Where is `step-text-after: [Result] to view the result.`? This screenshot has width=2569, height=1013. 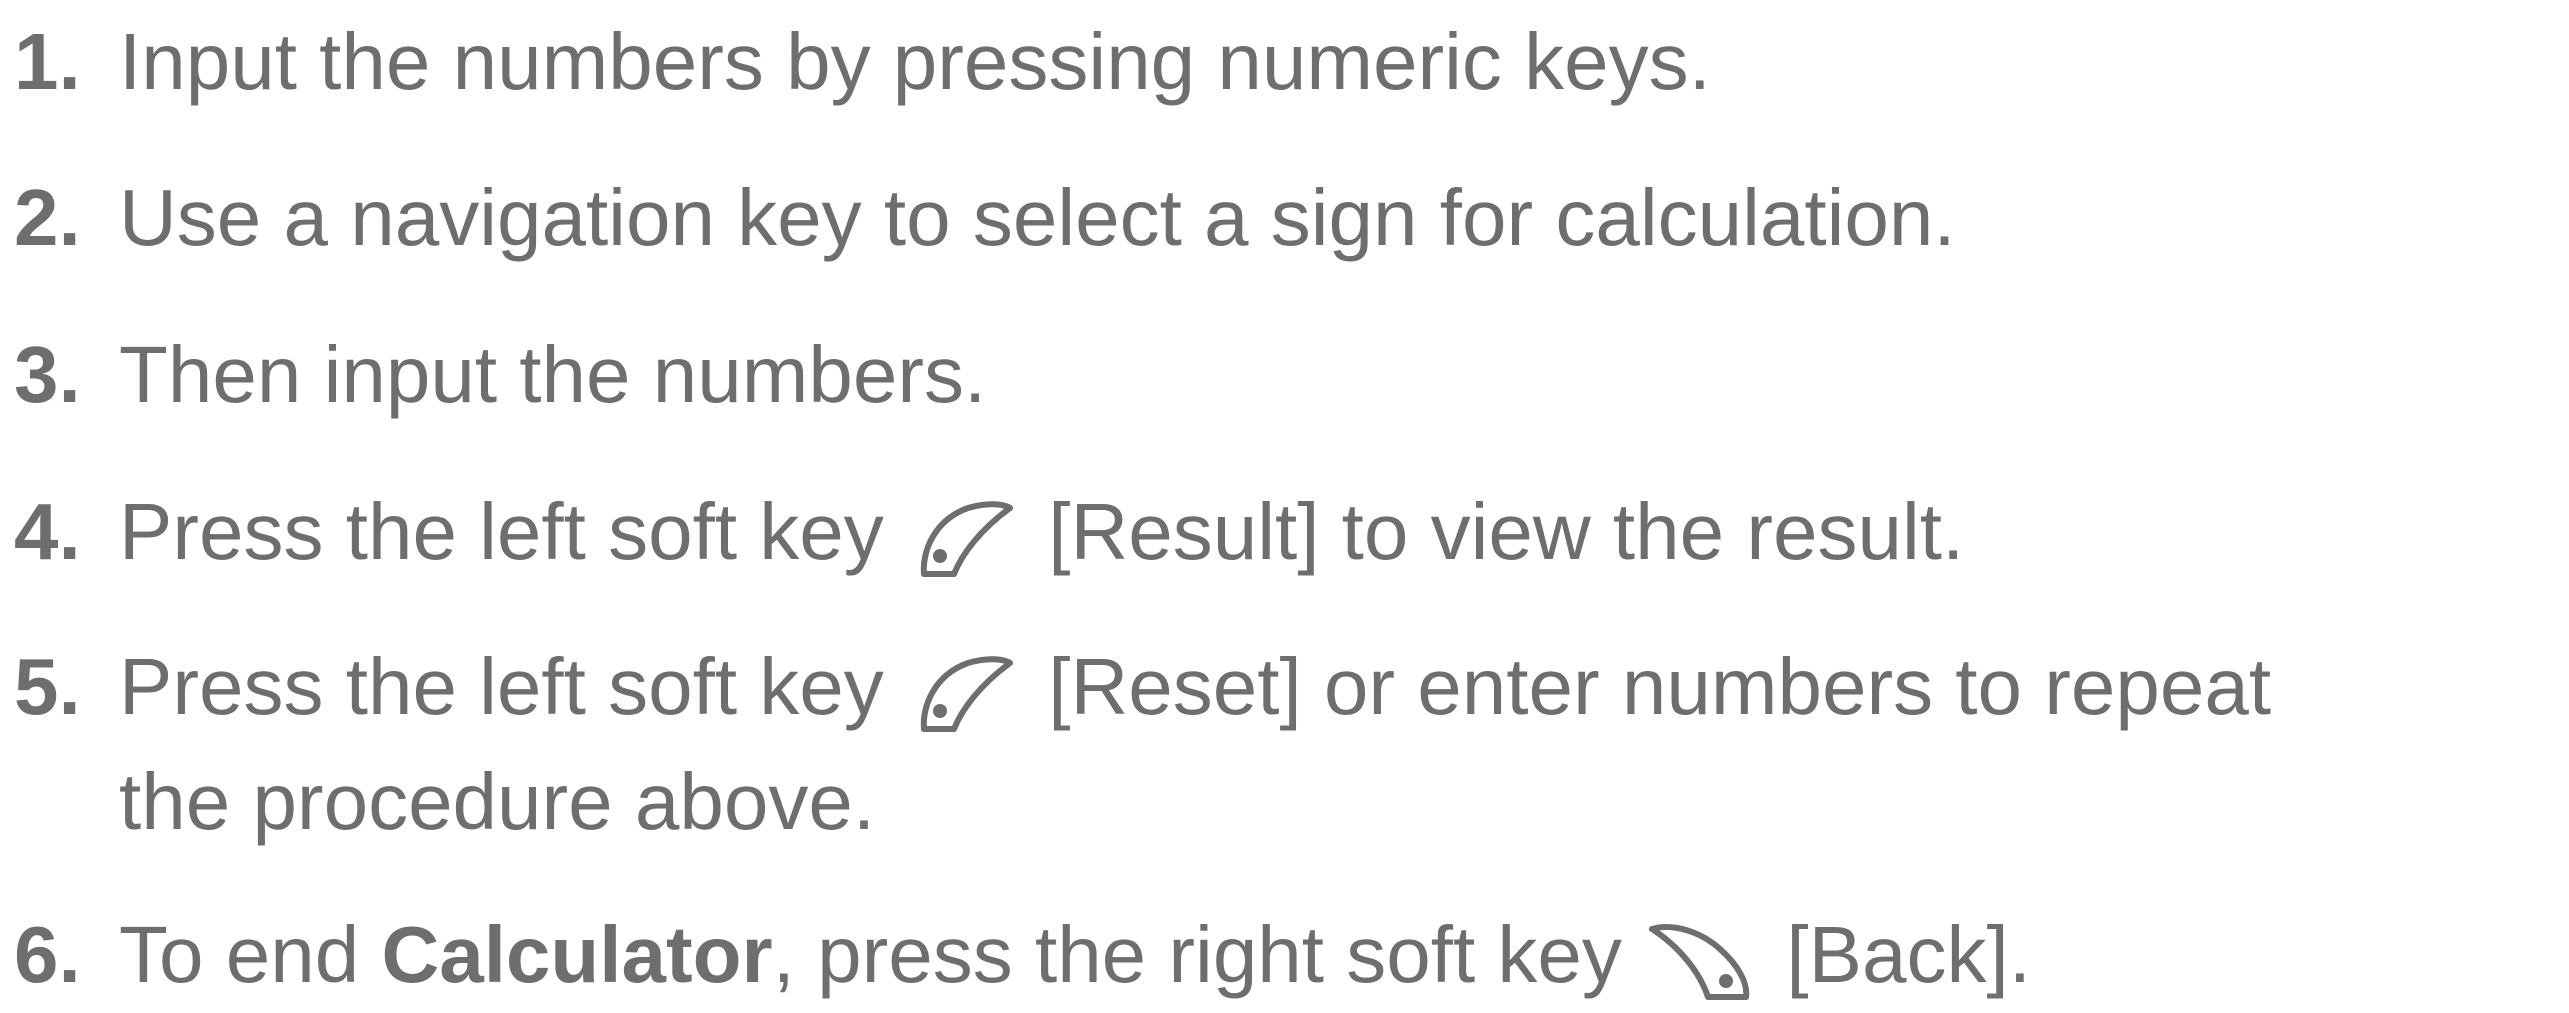 step-text-after: [Result] to view the result. is located at coordinates (1506, 531).